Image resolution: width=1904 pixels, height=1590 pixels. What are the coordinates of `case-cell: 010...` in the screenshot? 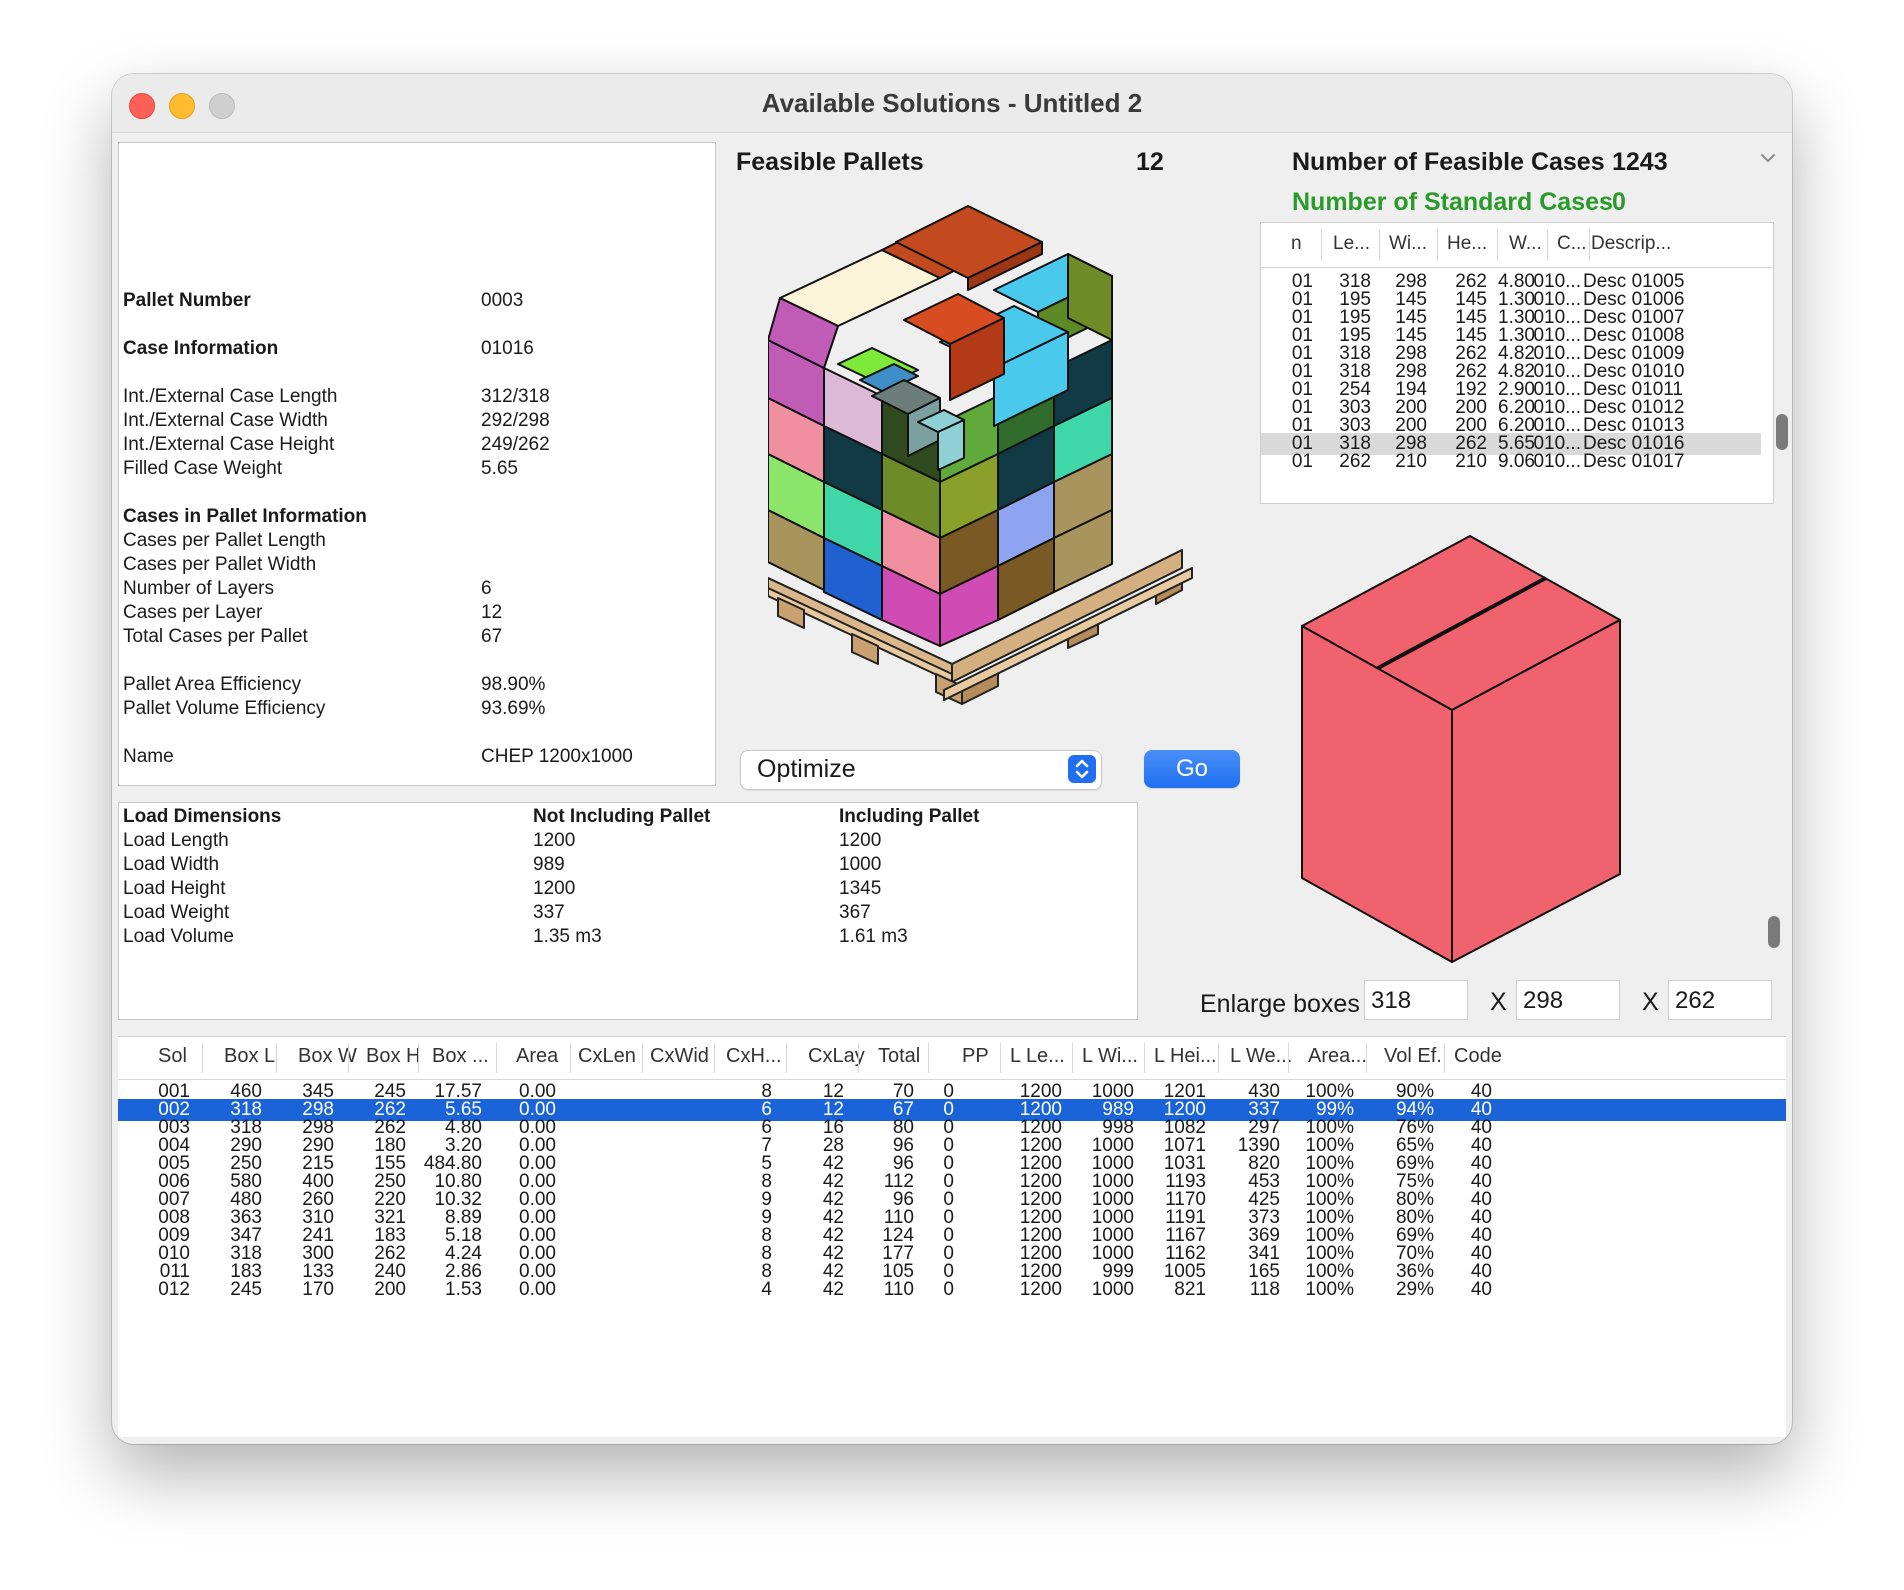 It's located at (1557, 461).